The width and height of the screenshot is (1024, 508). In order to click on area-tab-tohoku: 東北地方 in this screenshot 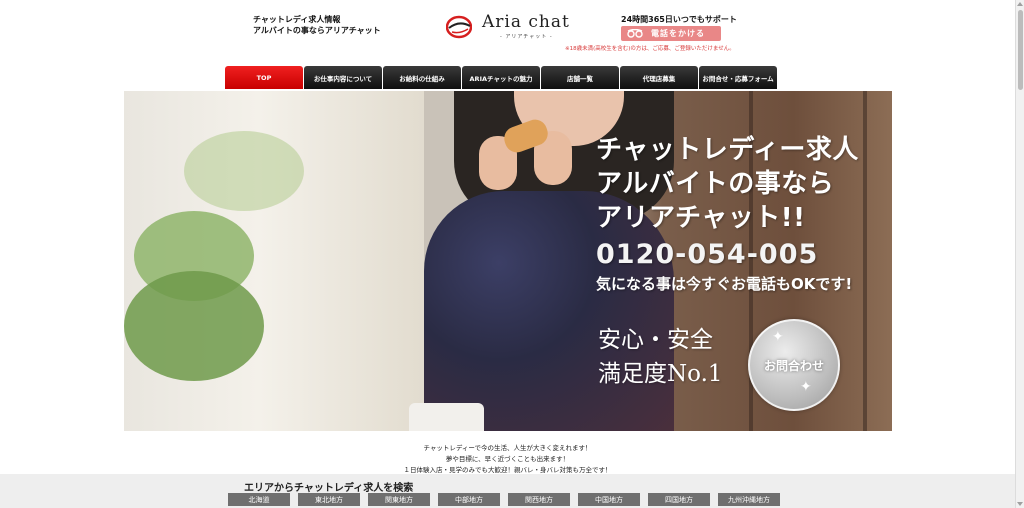, I will do `click(329, 499)`.